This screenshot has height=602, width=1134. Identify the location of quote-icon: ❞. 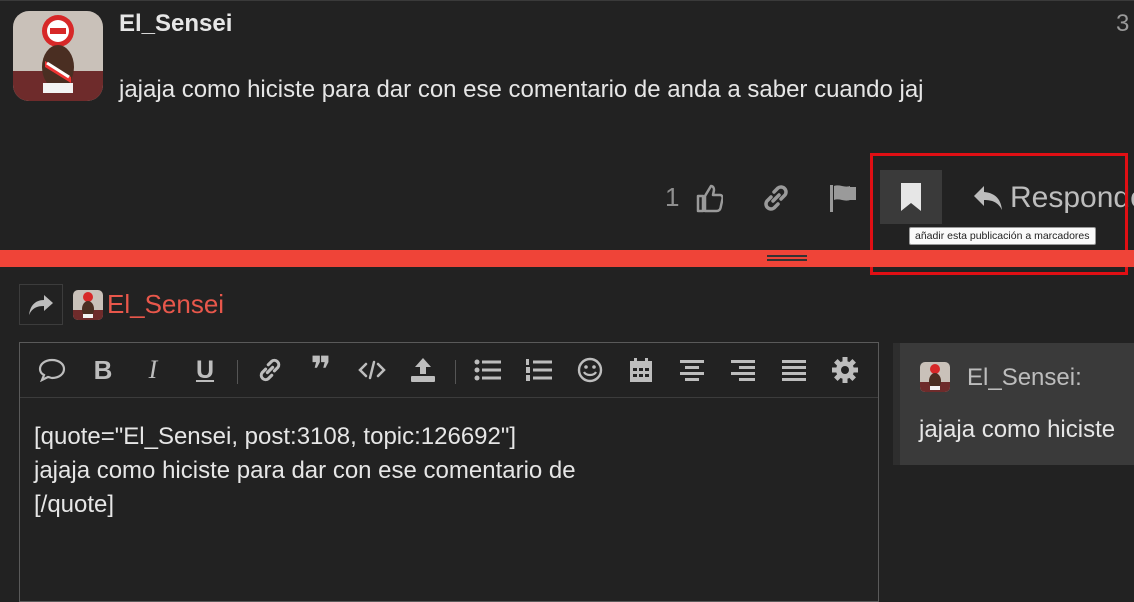
(321, 370).